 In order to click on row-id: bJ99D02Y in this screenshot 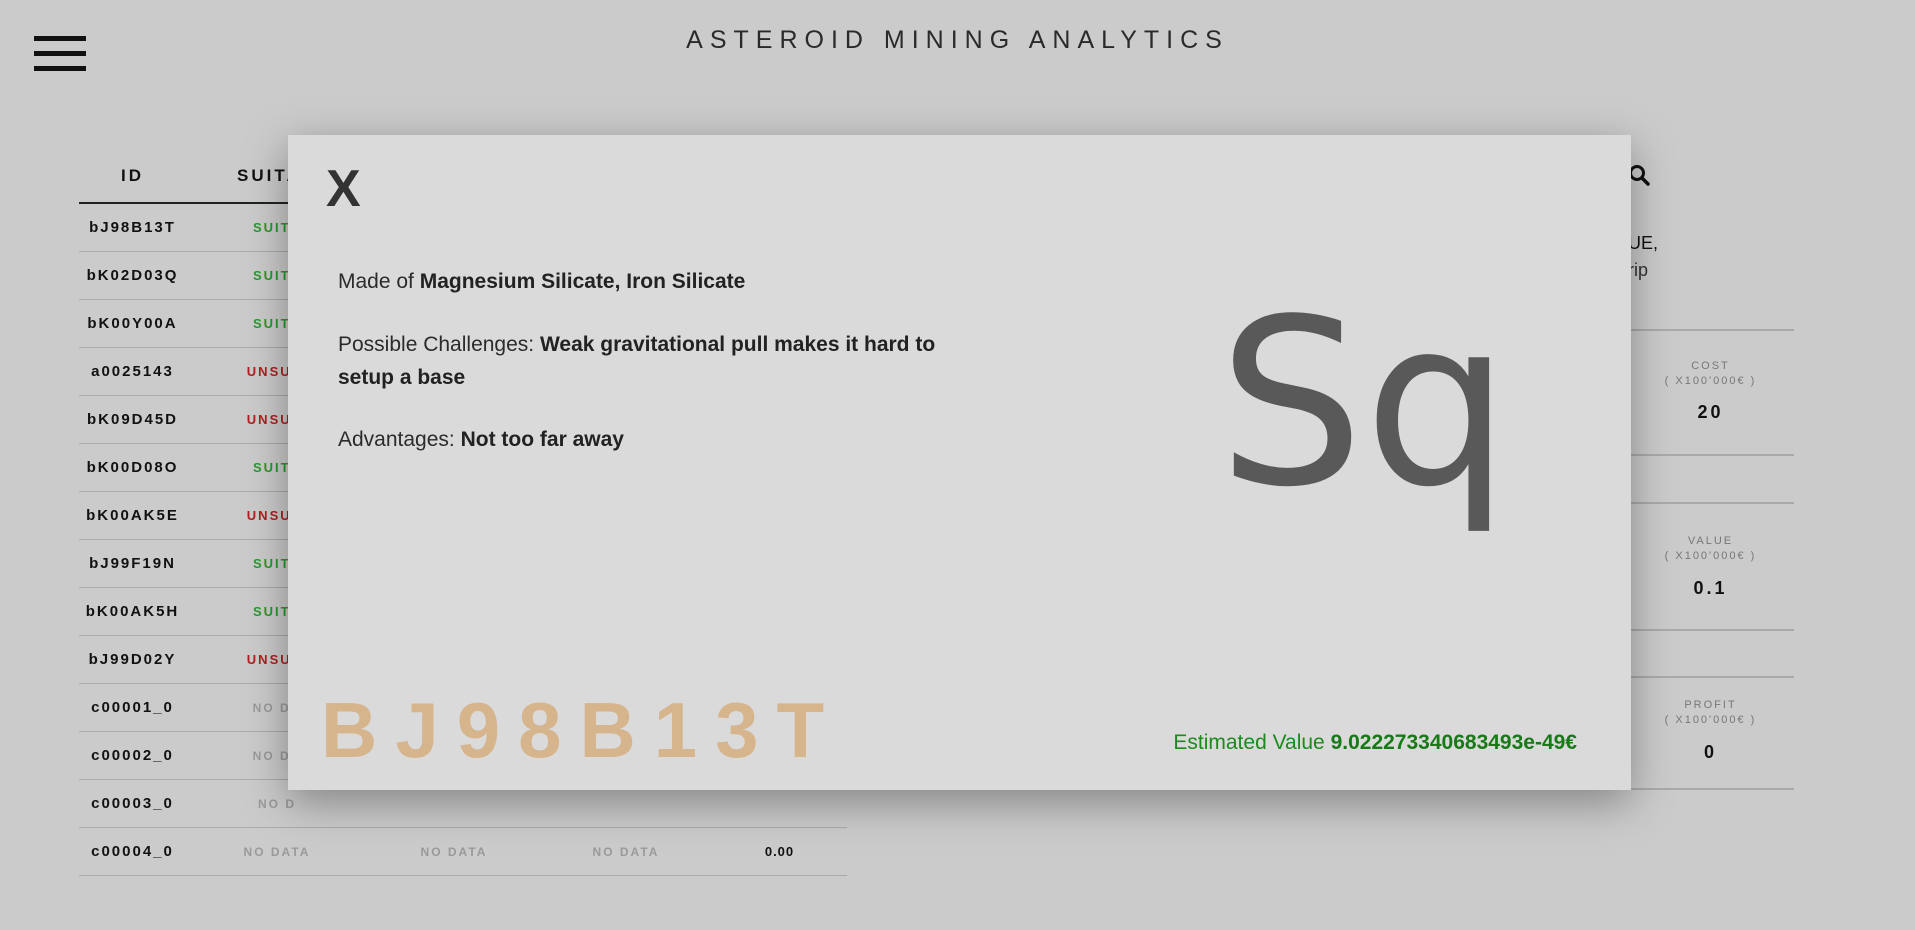, I will do `click(132, 659)`.